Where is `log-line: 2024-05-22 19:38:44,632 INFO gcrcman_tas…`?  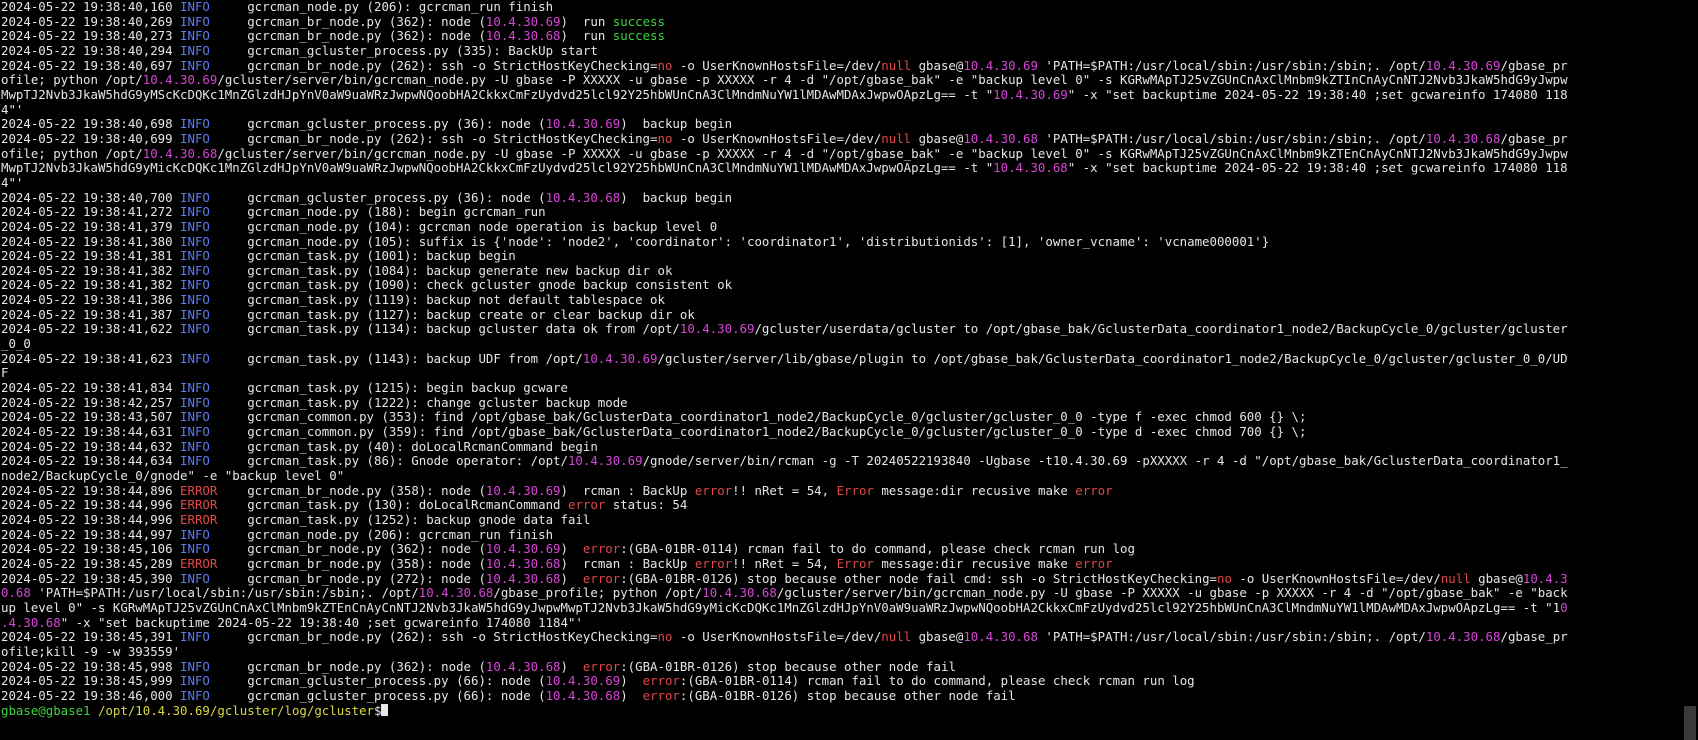 log-line: 2024-05-22 19:38:44,632 INFO gcrcman_tas… is located at coordinates (841, 447).